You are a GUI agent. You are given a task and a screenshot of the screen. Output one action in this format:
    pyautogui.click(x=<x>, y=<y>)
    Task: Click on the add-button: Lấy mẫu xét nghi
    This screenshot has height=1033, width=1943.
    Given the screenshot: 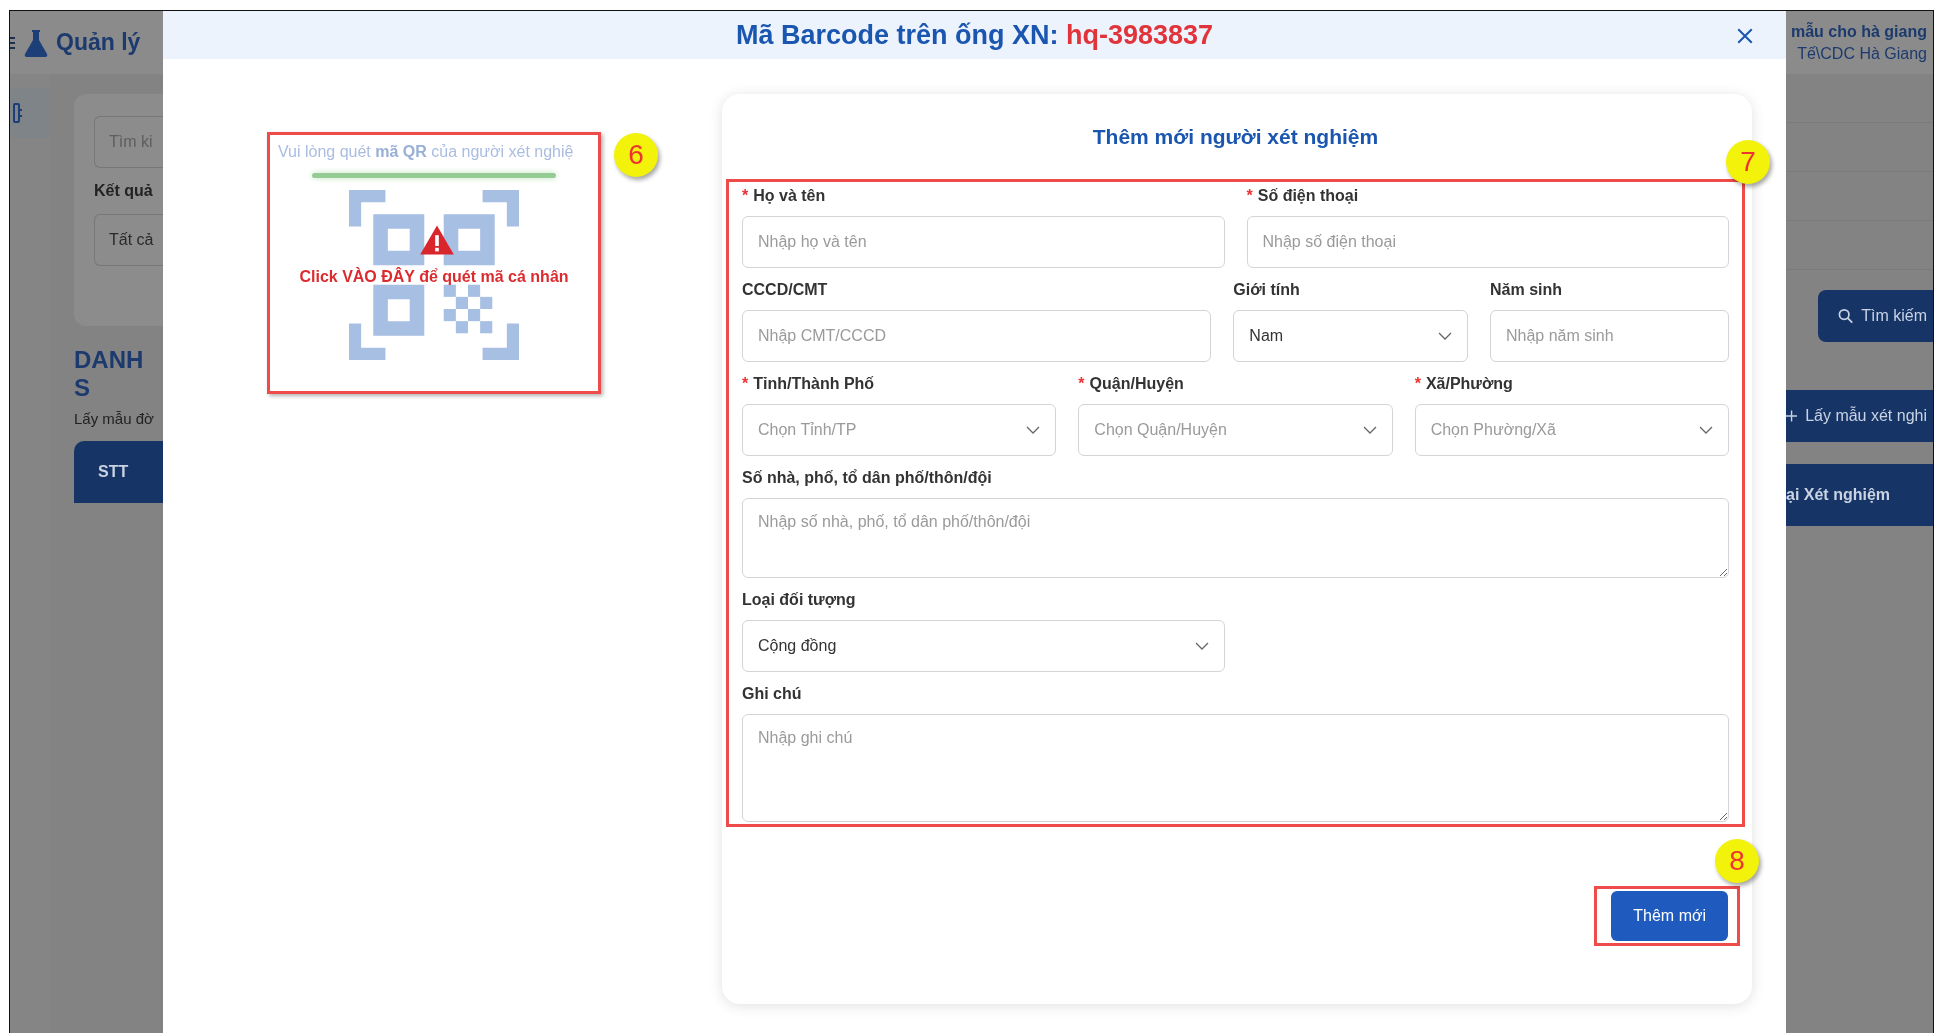 What is the action you would take?
    pyautogui.click(x=1859, y=416)
    